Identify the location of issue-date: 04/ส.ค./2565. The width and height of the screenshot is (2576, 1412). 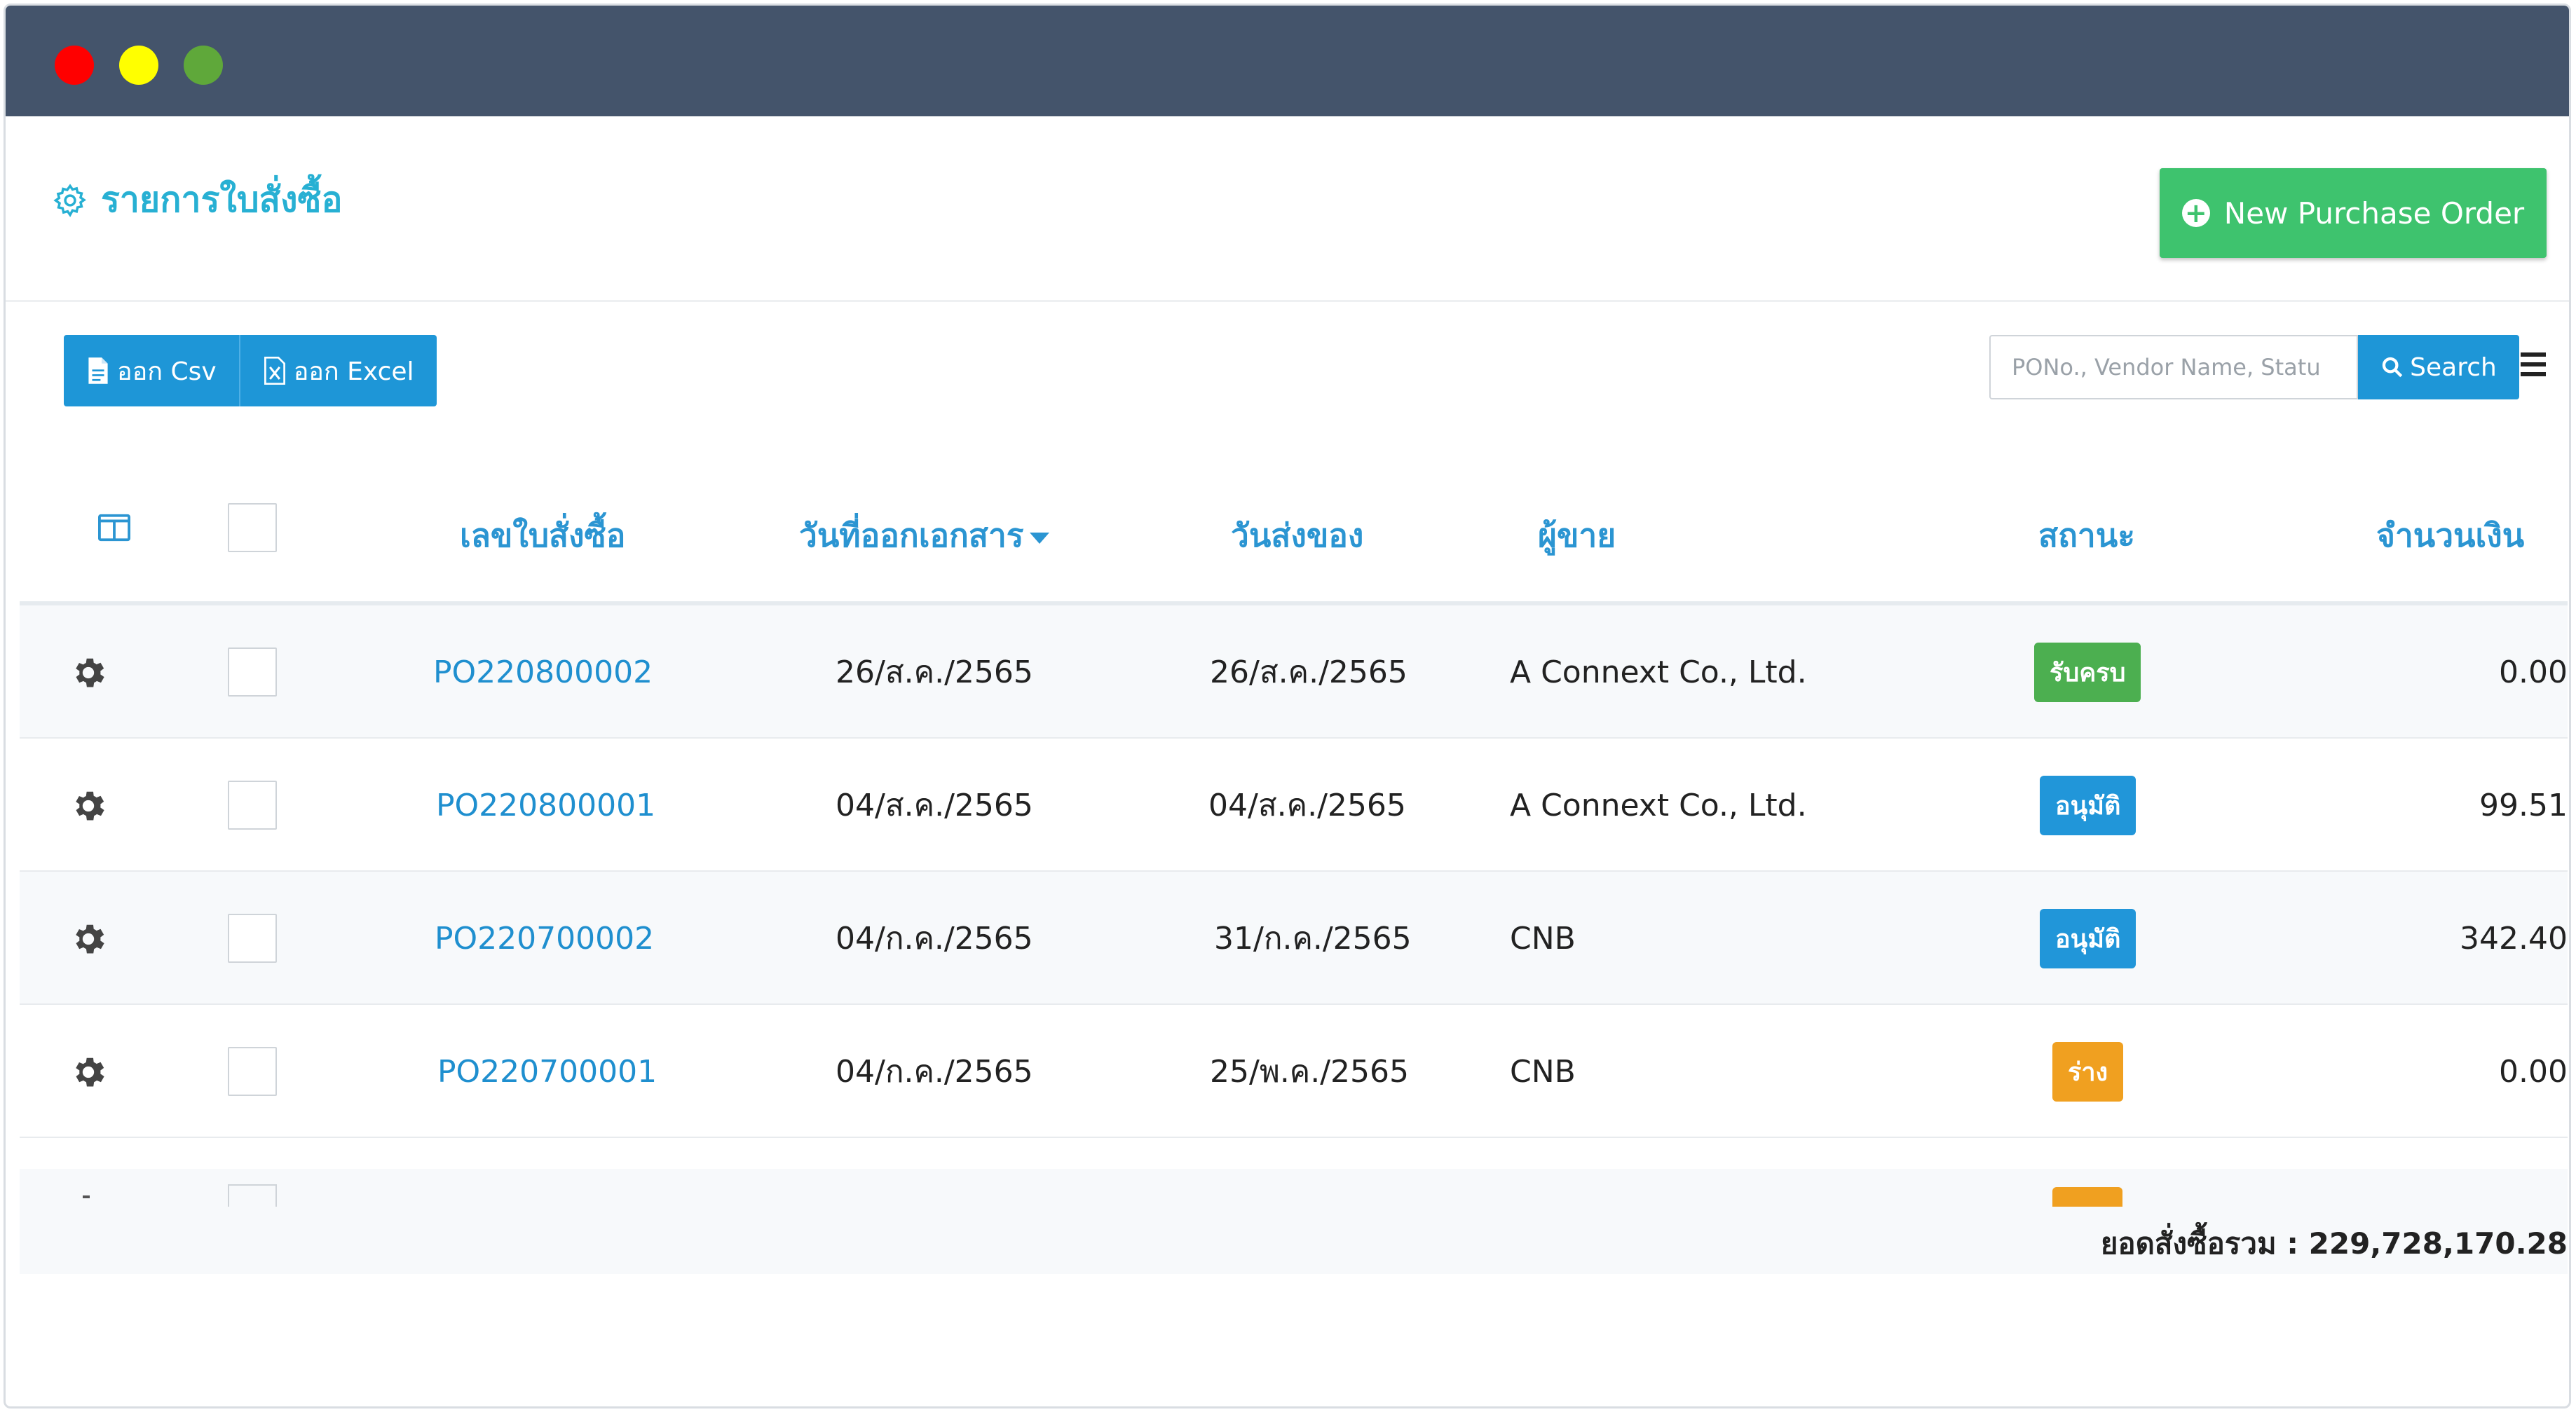
(934, 806).